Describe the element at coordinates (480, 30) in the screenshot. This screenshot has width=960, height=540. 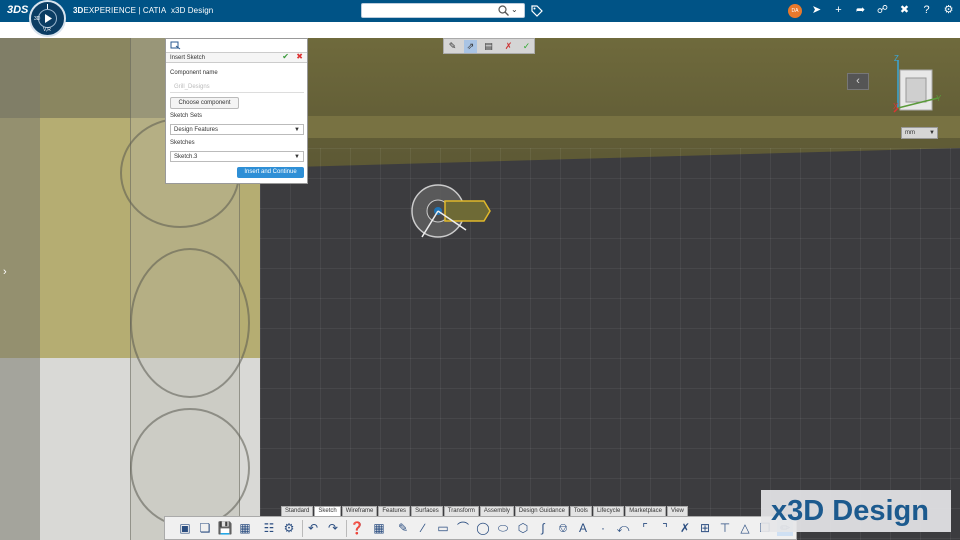
I see `ribbon-strip` at that location.